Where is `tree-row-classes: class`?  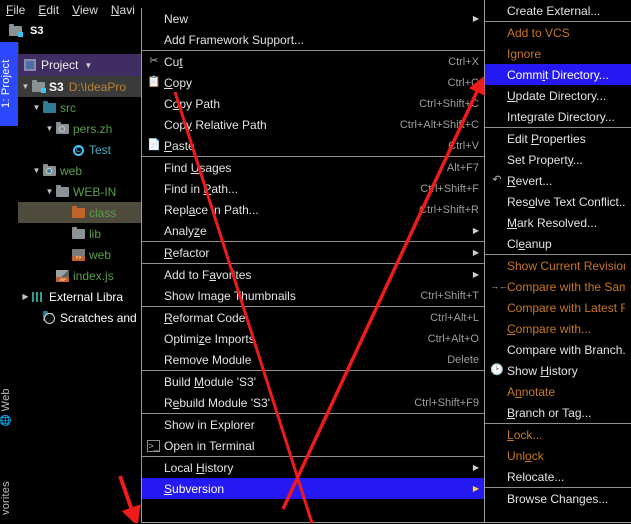 tree-row-classes: class is located at coordinates (79, 212).